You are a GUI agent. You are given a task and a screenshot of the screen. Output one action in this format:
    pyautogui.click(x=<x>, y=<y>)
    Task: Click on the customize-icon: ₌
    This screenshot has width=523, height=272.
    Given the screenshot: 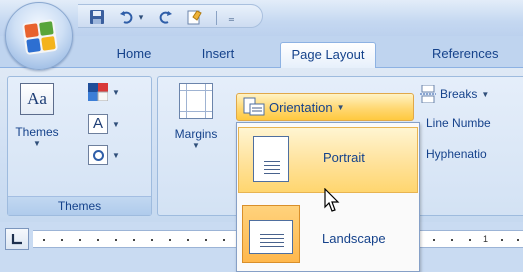 What is the action you would take?
    pyautogui.click(x=231, y=18)
    